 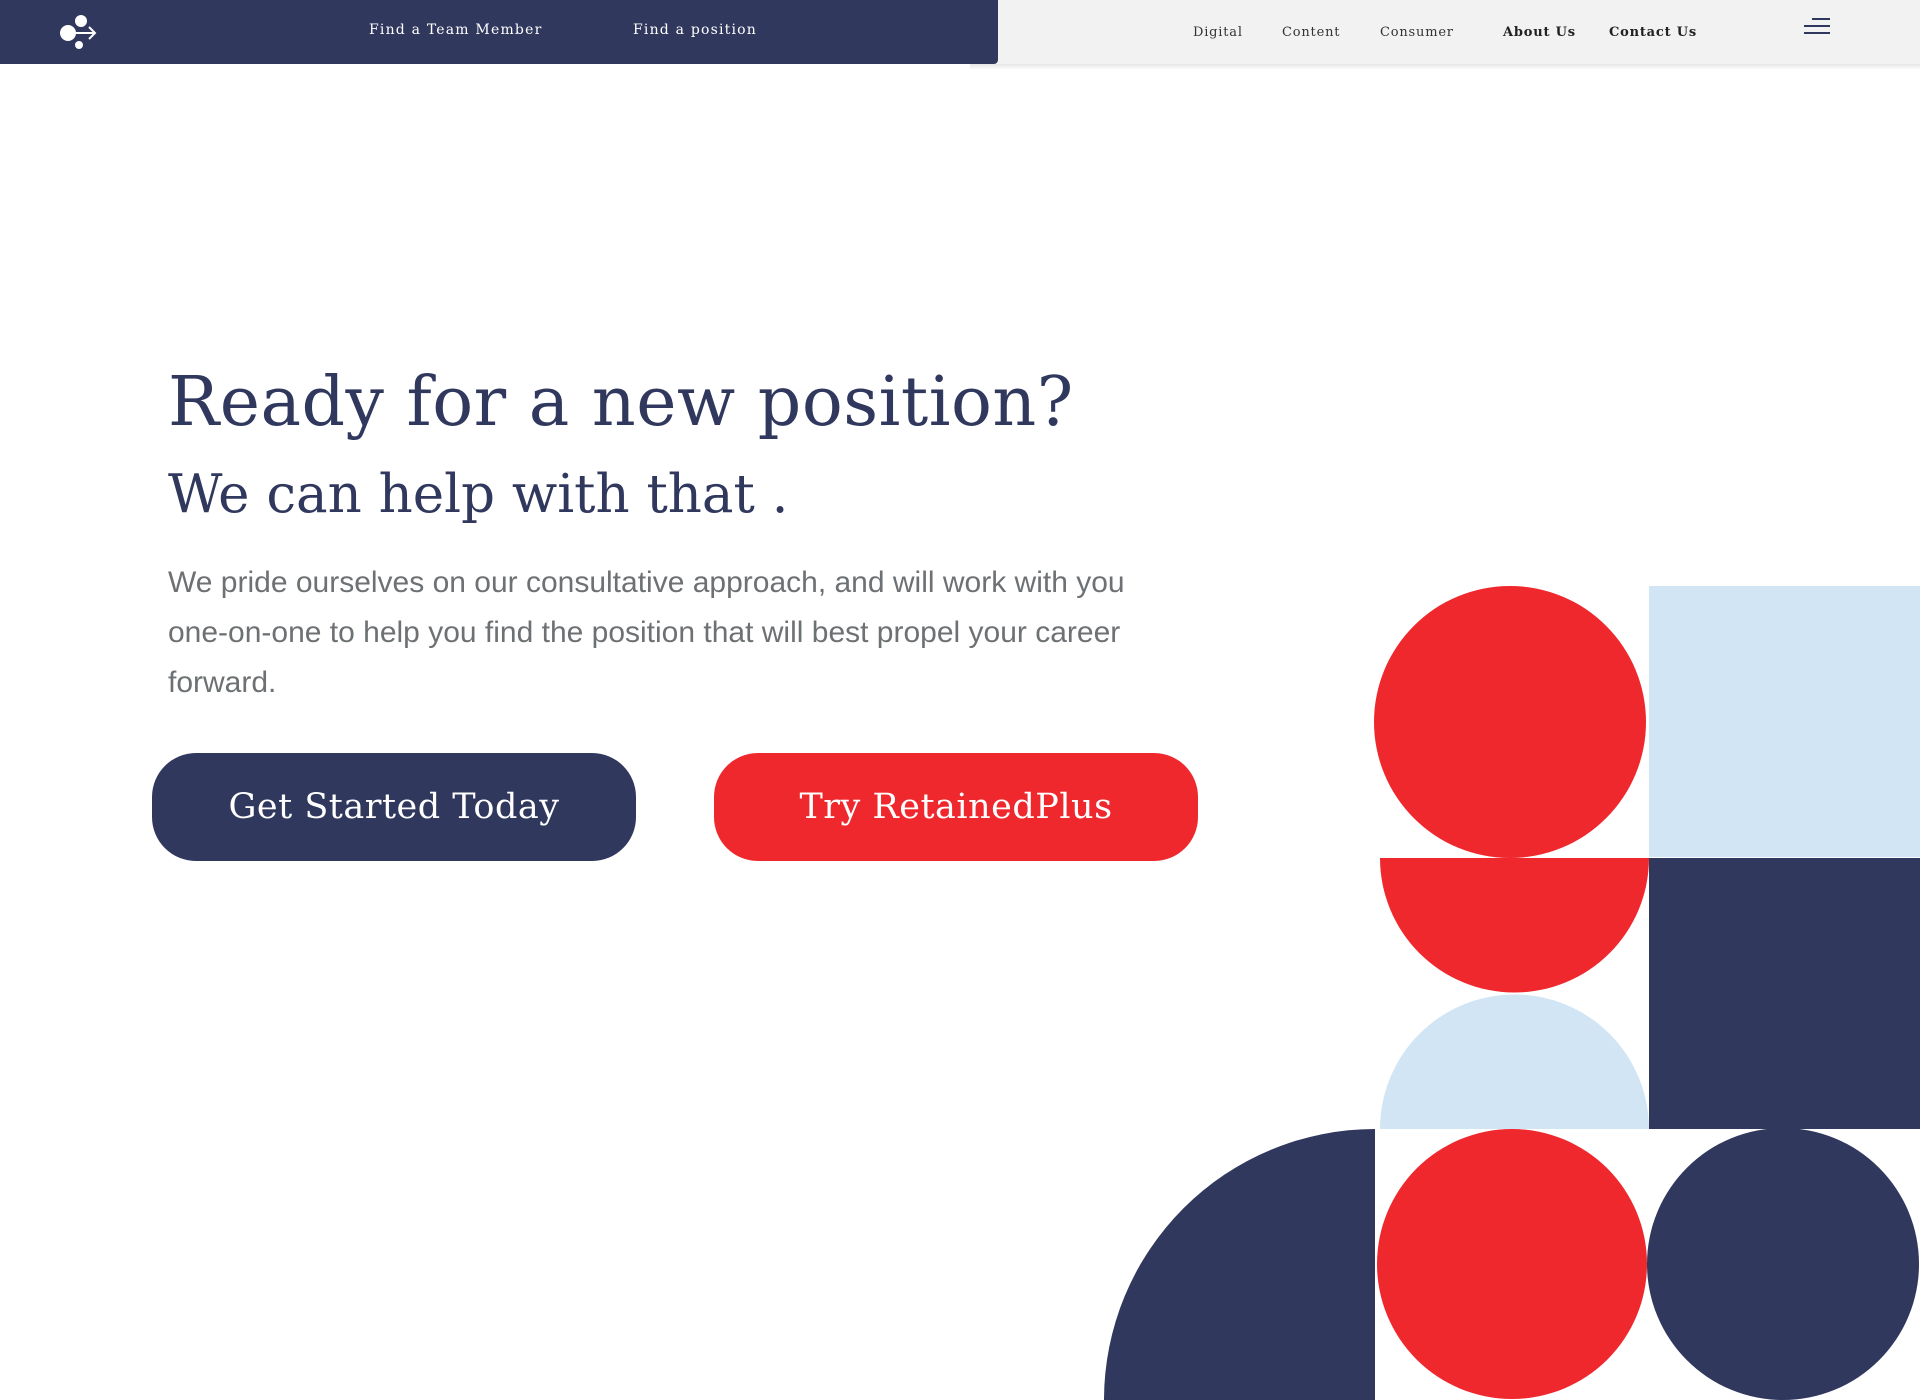 I want to click on get-started-button: Get Started Today, so click(x=394, y=807).